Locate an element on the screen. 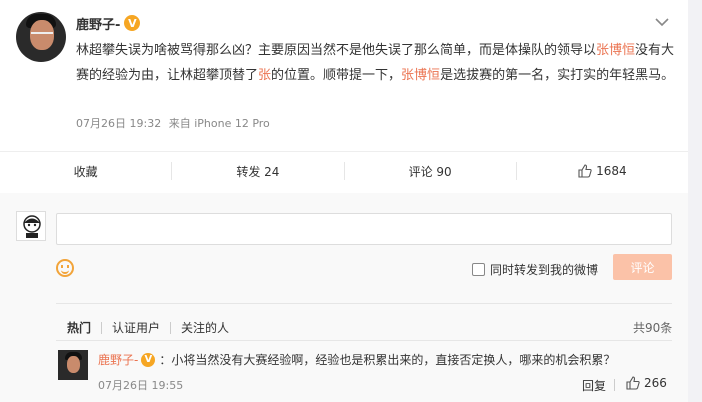  comment-time: 07月26日 19:55 is located at coordinates (141, 385).